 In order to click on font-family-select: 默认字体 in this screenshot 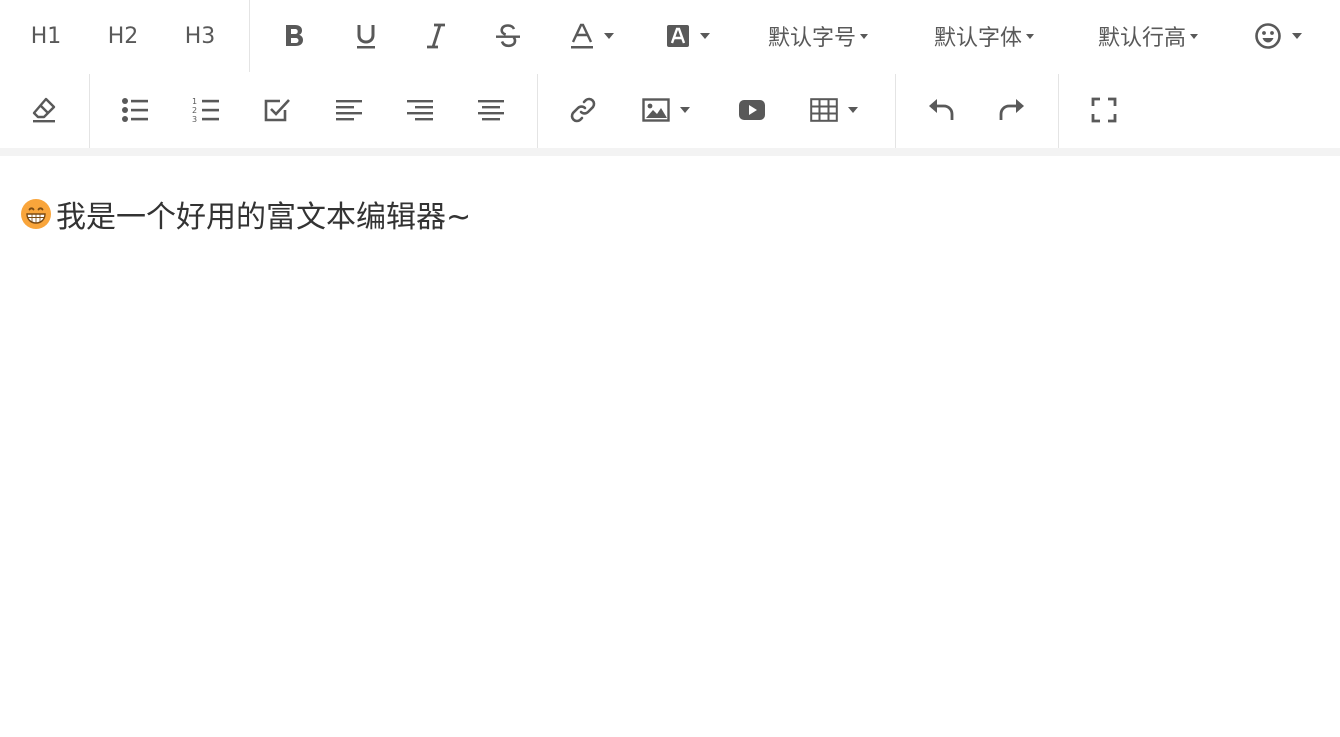, I will do `click(984, 36)`.